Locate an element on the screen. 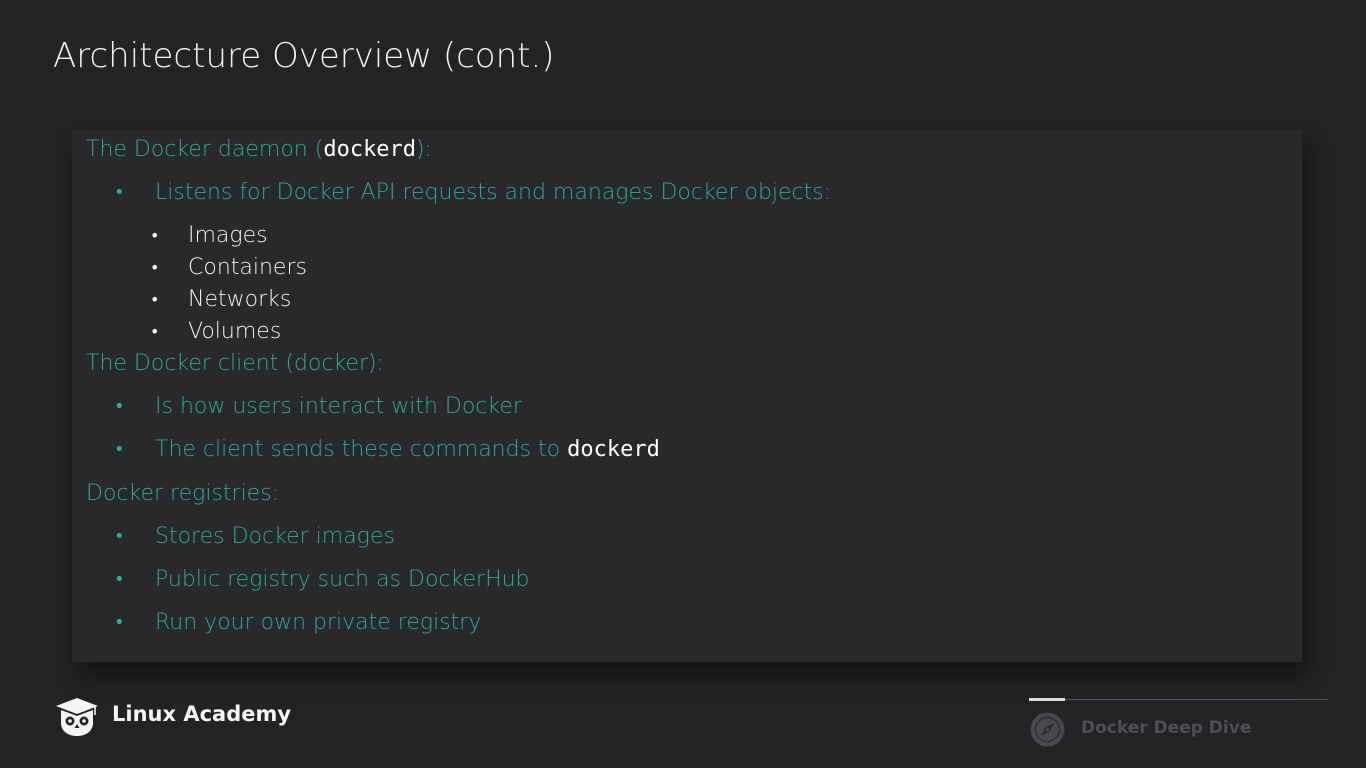 The width and height of the screenshot is (1366, 768). client-bullet-2-code: dockerd is located at coordinates (613, 449).